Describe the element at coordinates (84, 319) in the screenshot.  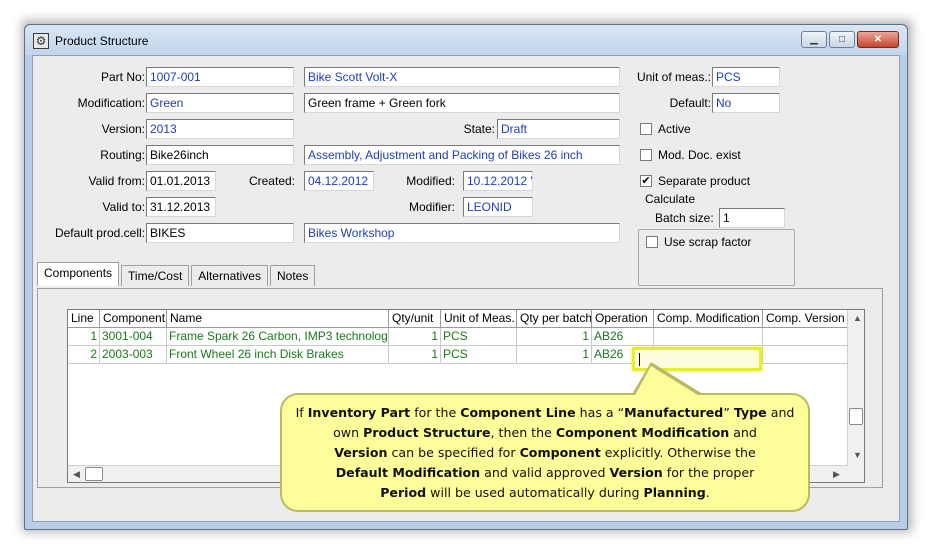
I see `column-header-line: Line` at that location.